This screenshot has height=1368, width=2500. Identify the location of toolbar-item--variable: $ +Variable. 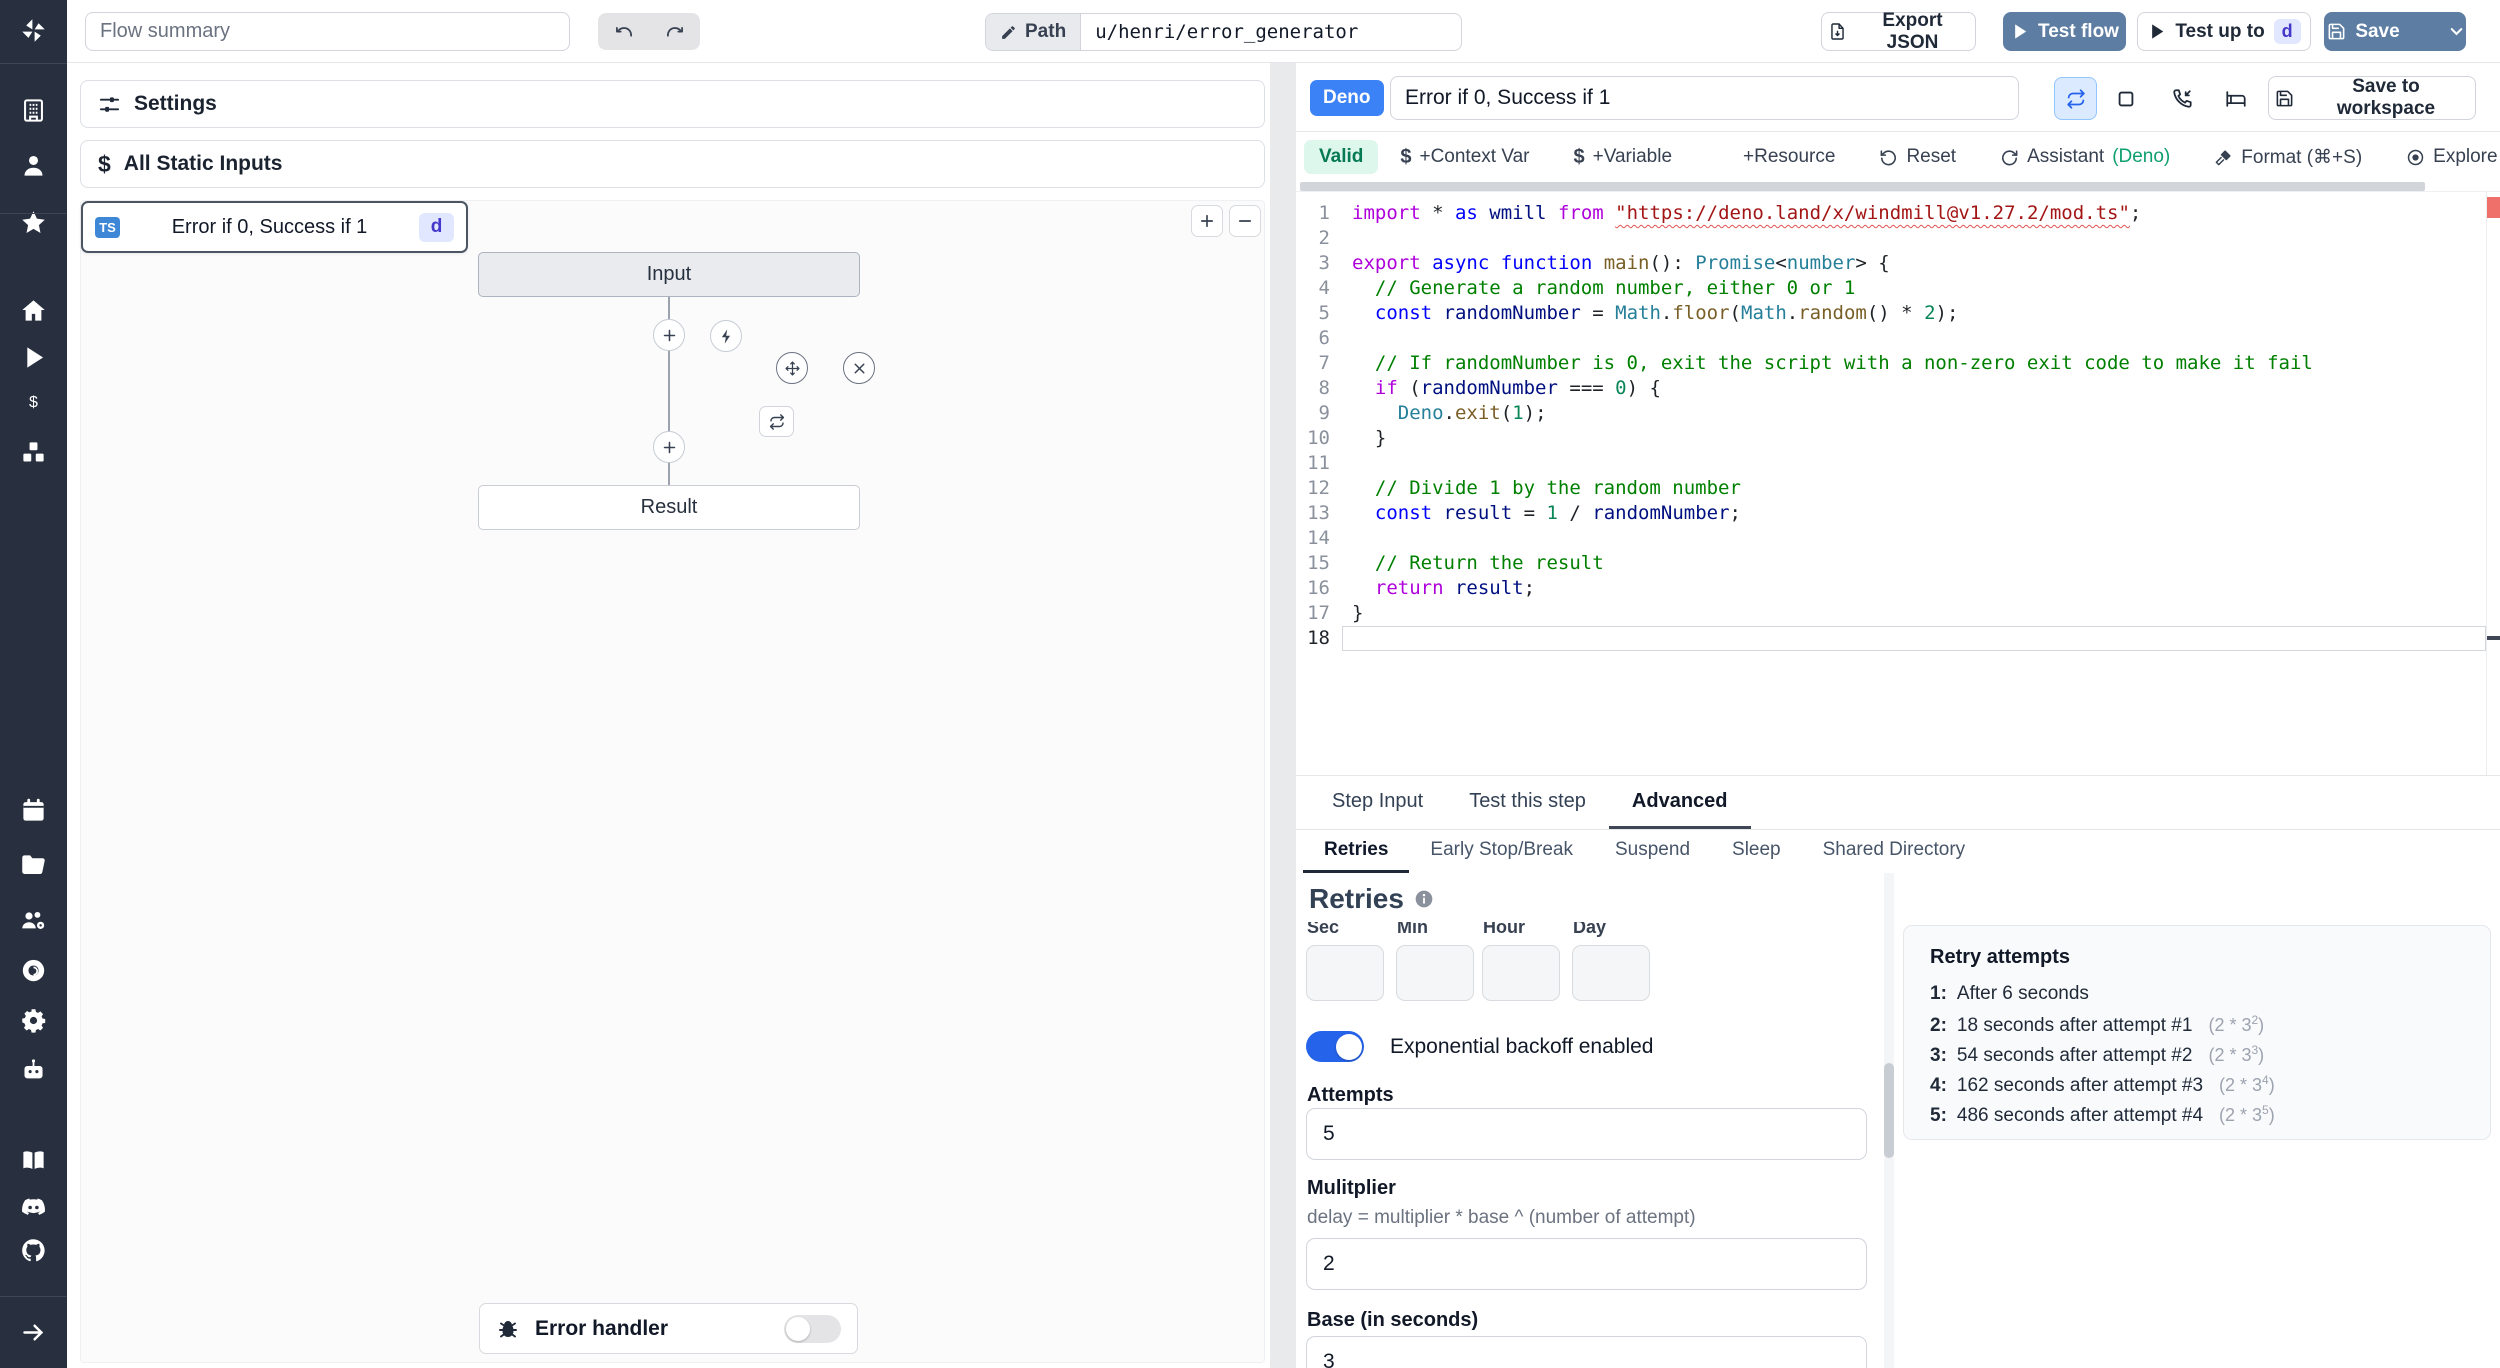
(1623, 157).